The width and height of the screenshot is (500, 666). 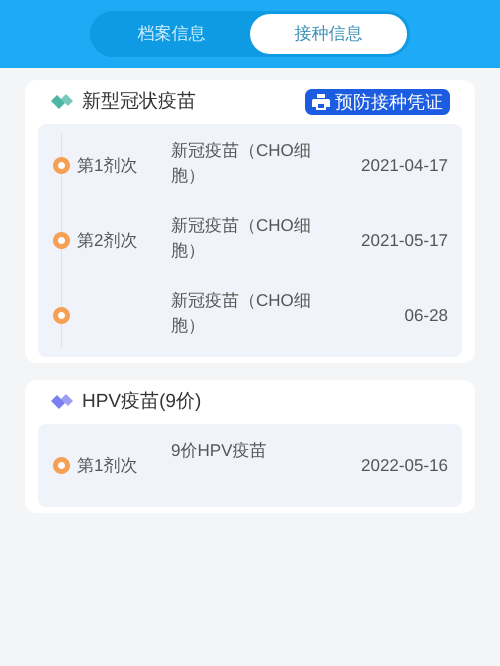 I want to click on tab: 档案信息, so click(x=171, y=34).